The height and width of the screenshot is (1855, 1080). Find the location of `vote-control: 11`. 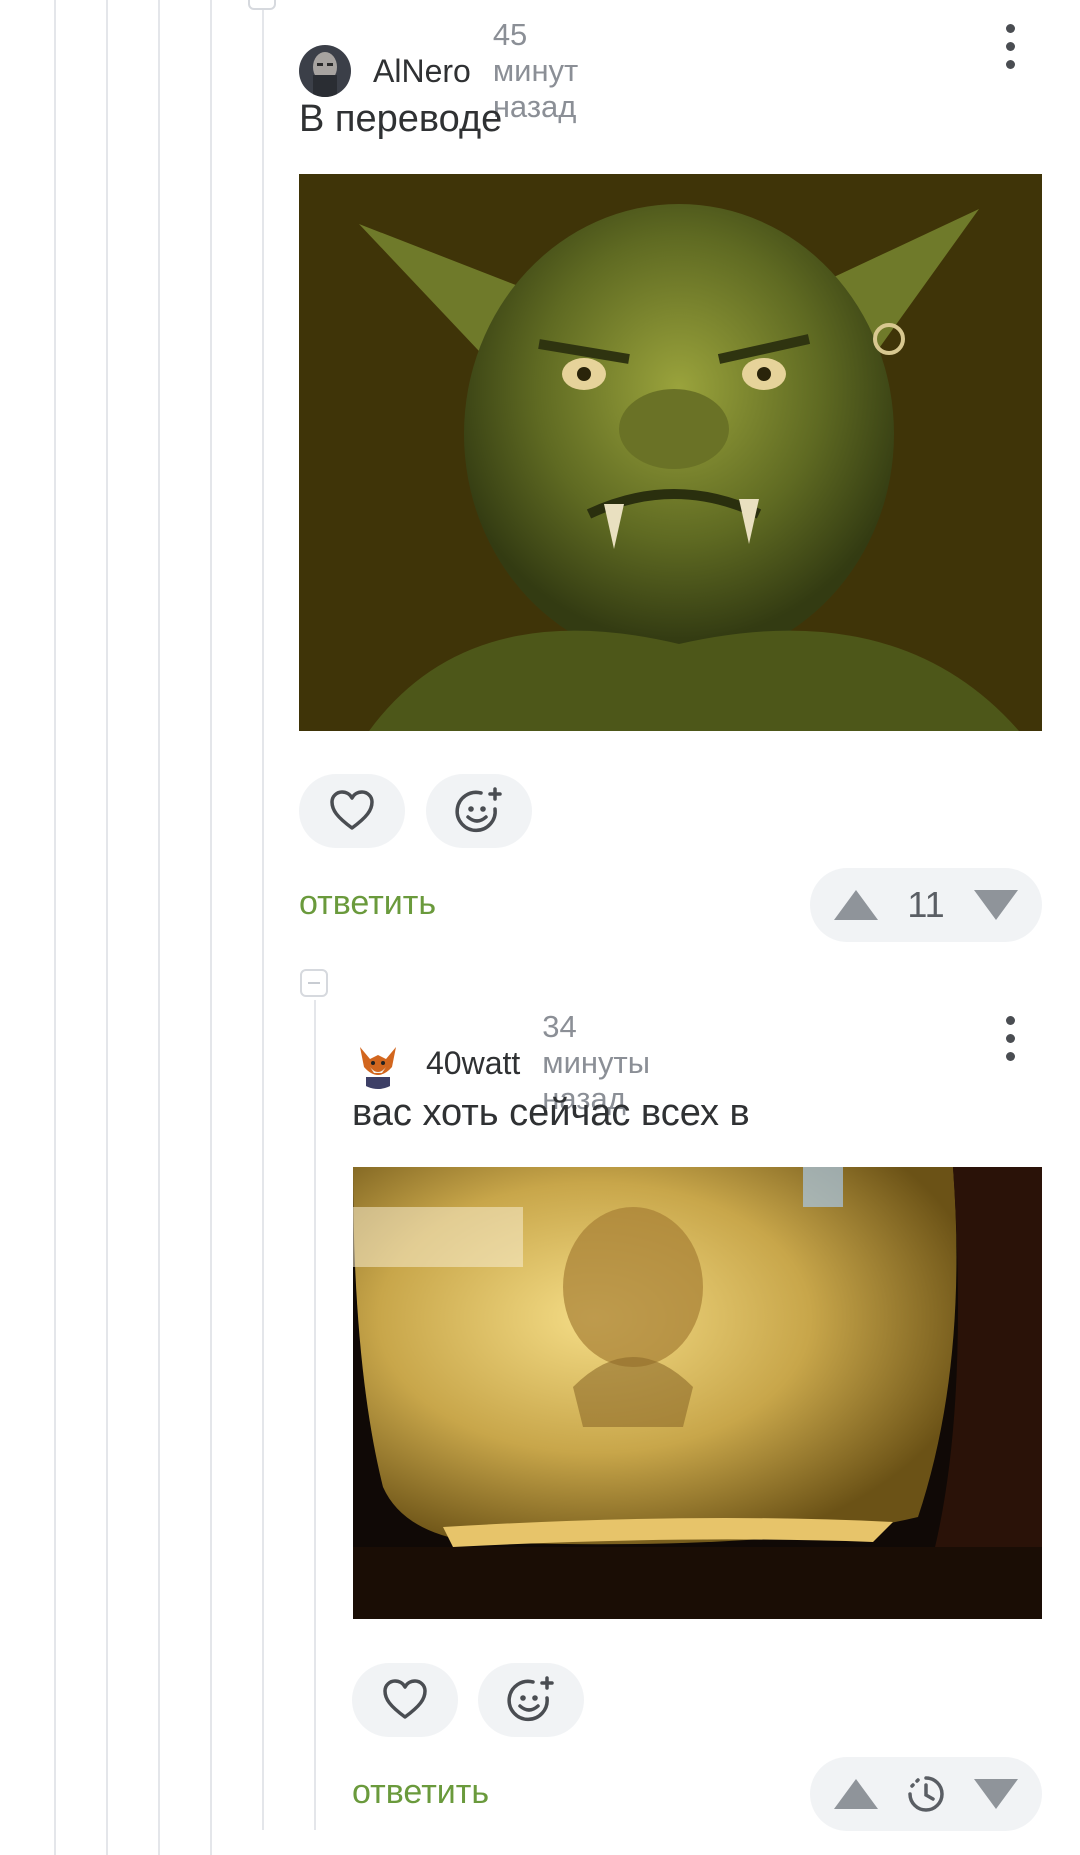

vote-control: 11 is located at coordinates (926, 905).